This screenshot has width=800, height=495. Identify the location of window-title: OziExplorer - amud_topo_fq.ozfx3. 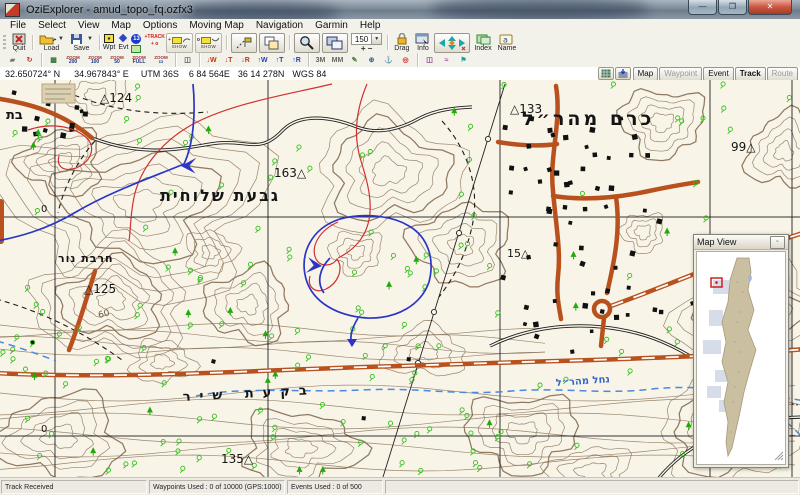
(109, 9).